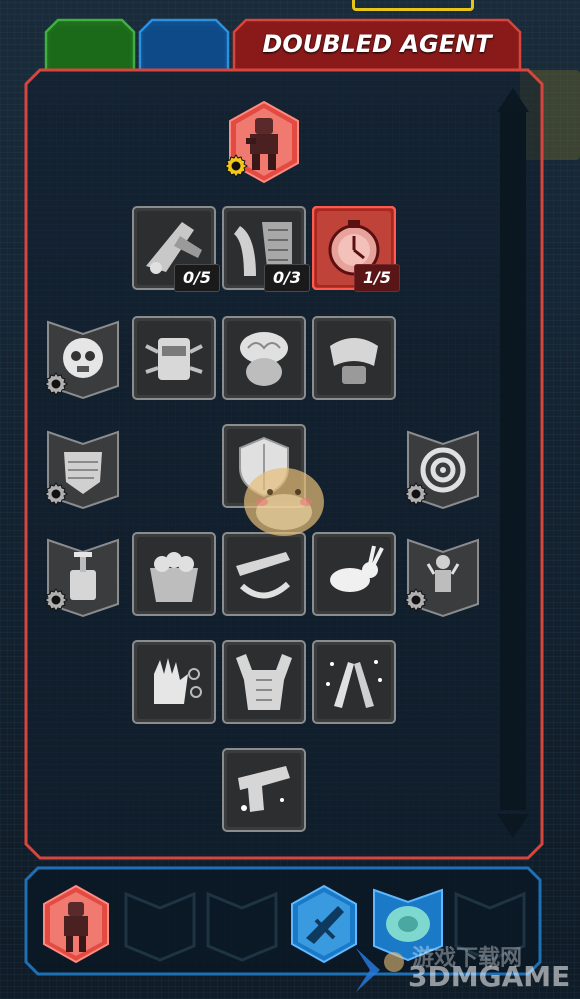 This screenshot has height=999, width=580. What do you see at coordinates (184, 44) in the screenshot?
I see `tab-blue` at bounding box center [184, 44].